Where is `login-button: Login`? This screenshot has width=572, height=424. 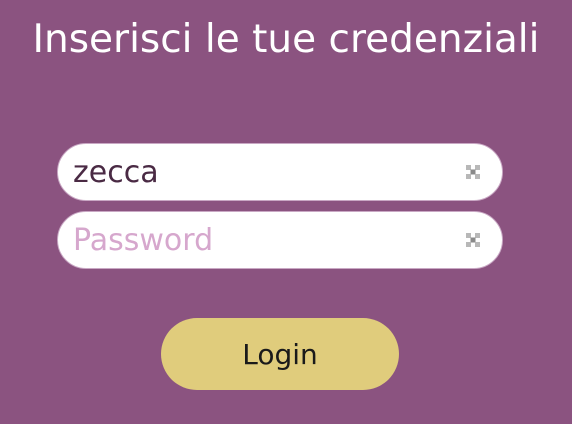
login-button: Login is located at coordinates (280, 354).